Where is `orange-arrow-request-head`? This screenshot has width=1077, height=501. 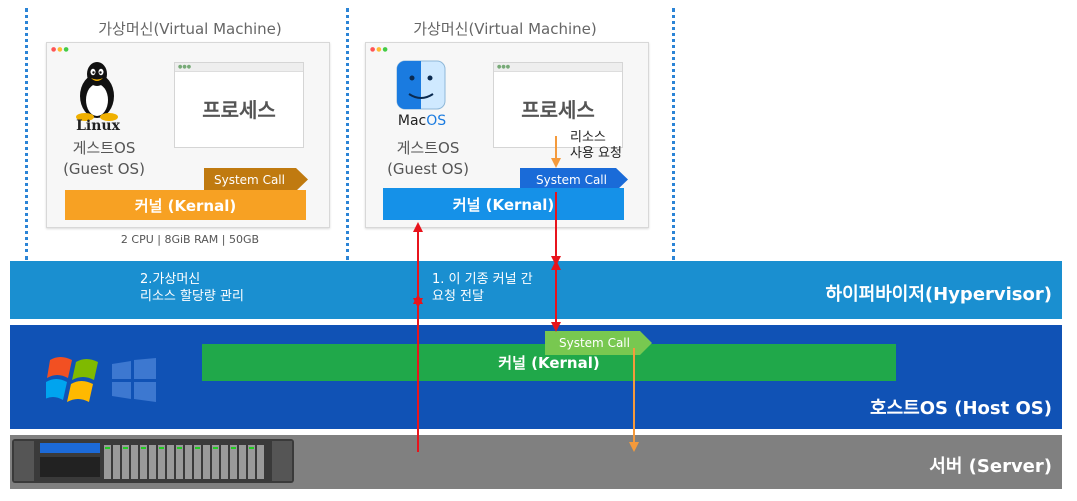
orange-arrow-request-head is located at coordinates (556, 163).